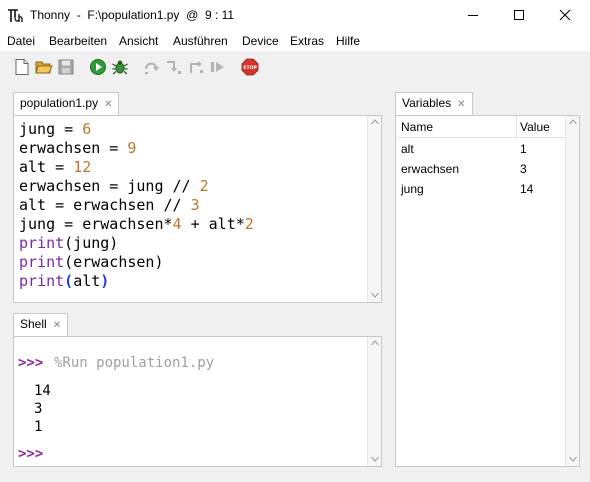 This screenshot has width=590, height=482. What do you see at coordinates (260, 41) in the screenshot?
I see `menu-device: Device` at bounding box center [260, 41].